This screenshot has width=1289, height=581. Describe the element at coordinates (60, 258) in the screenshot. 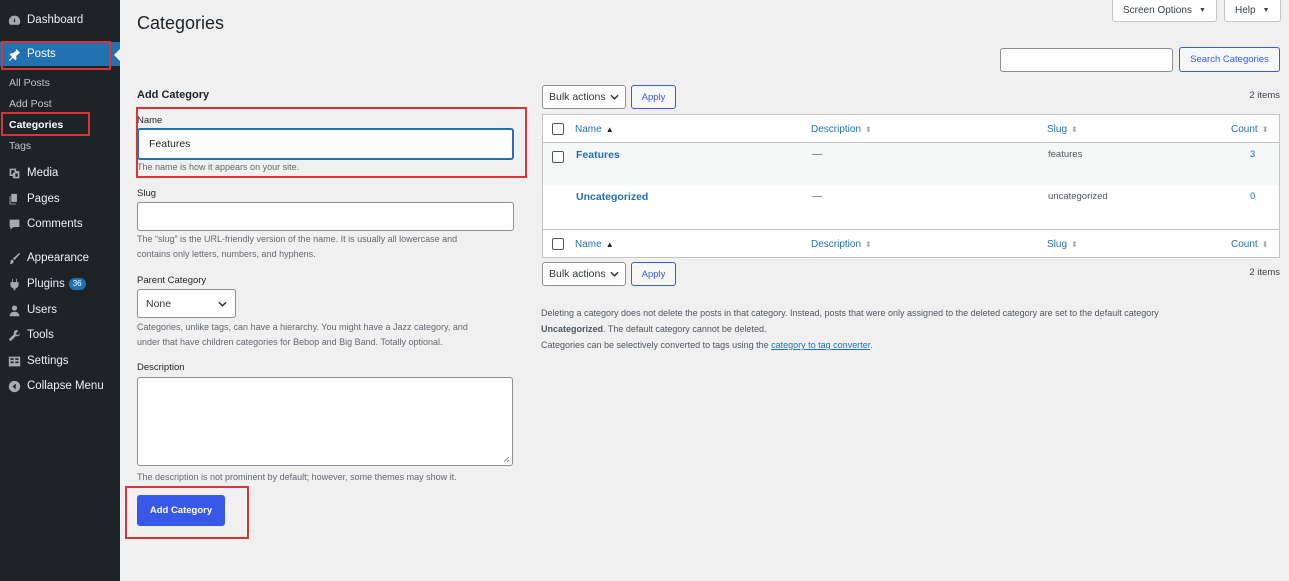

I see `sidebar-item-appearance: Appearance` at that location.